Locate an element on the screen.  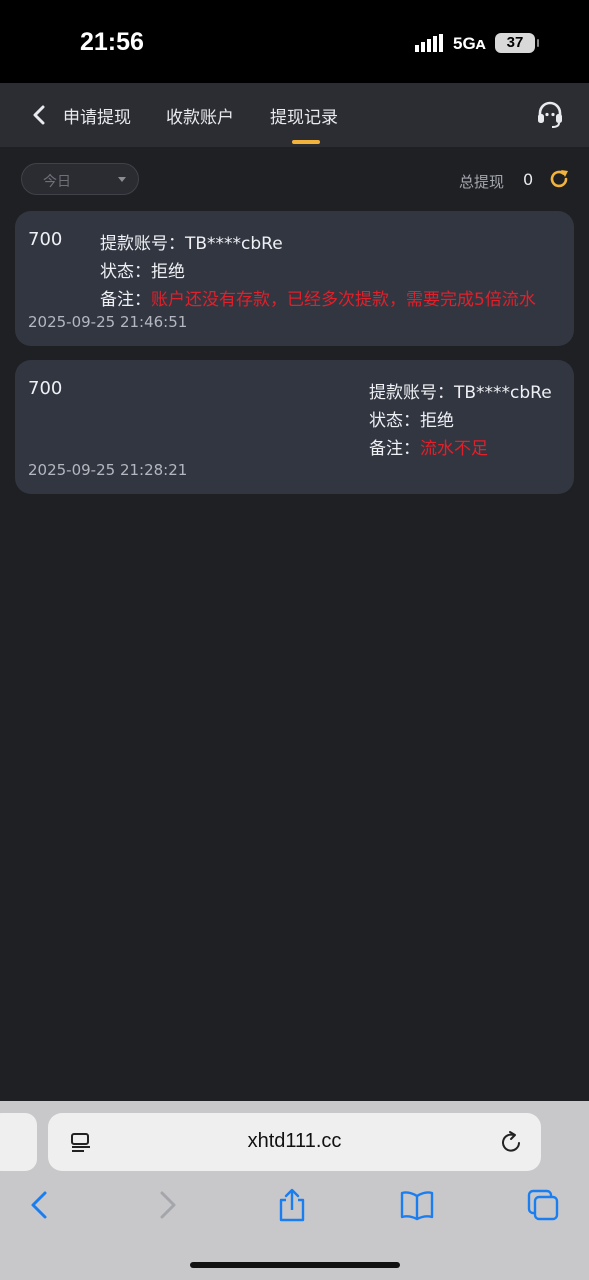
refresh-icon is located at coordinates (559, 179).